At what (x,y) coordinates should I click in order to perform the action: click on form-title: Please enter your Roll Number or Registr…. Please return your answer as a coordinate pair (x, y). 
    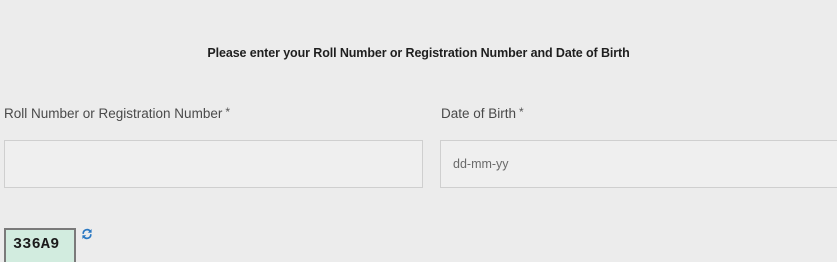
    Looking at the image, I should click on (418, 53).